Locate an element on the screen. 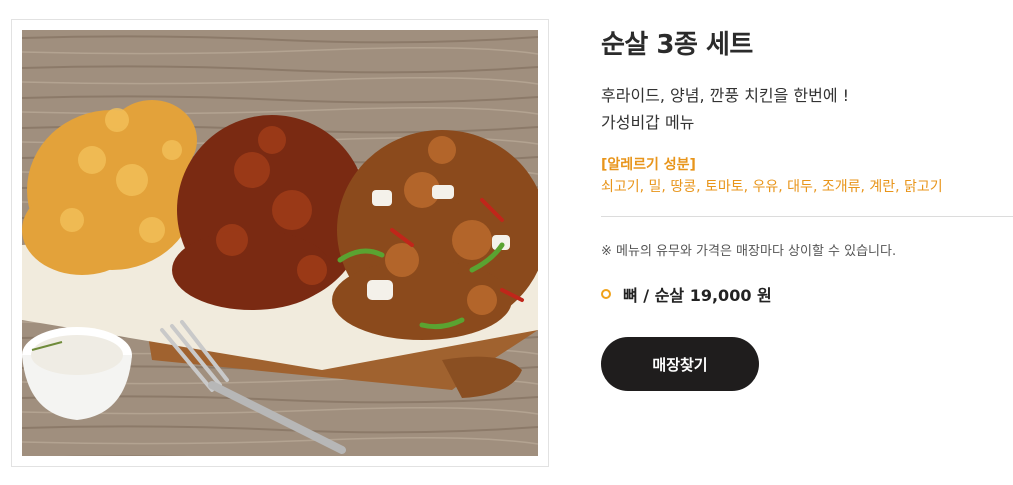  price-notice: ※ 메뉴의 유무와 가격은 매장마다 상이할 수 있습니다. is located at coordinates (749, 251).